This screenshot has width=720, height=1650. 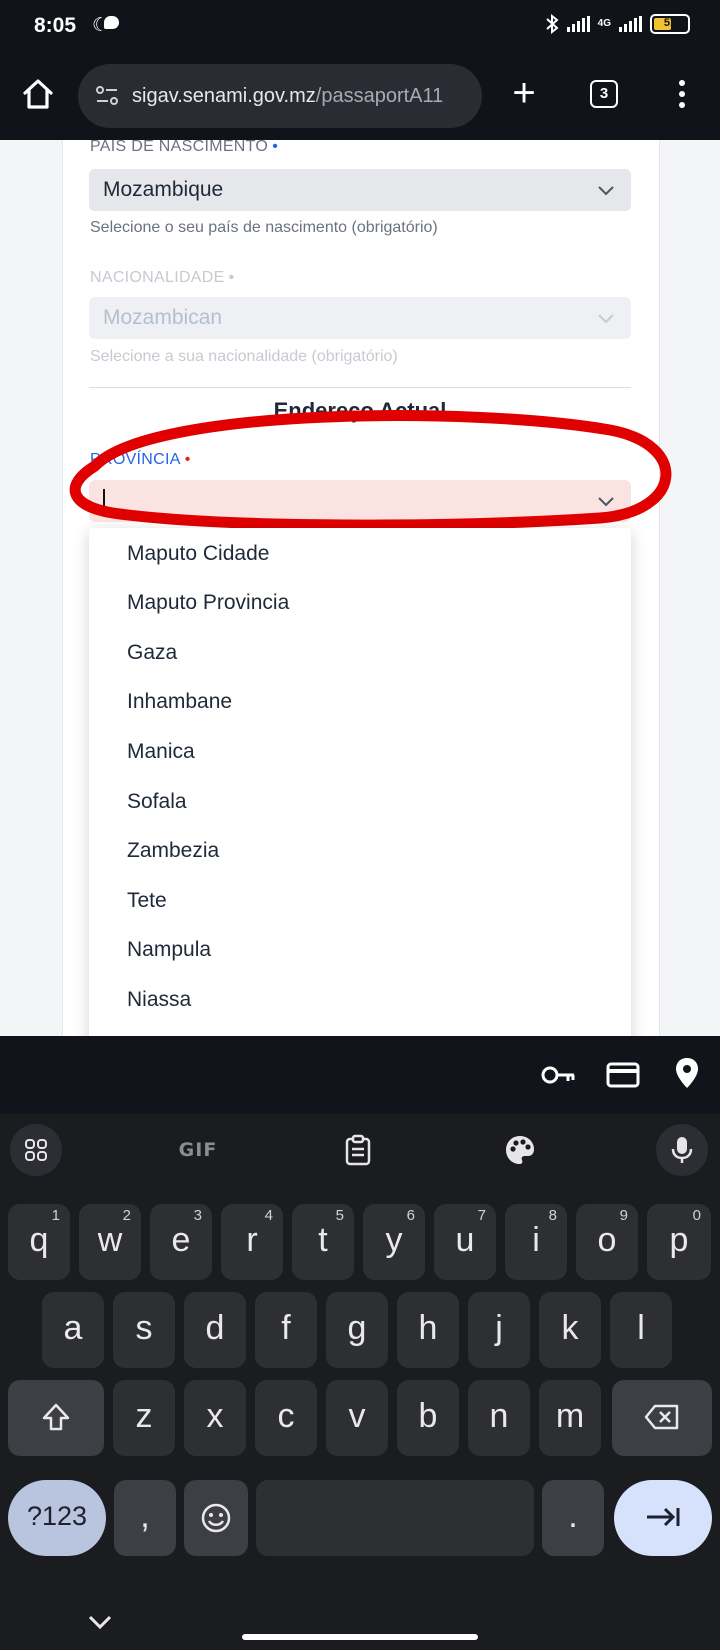 I want to click on key-p: p0, so click(x=679, y=1242).